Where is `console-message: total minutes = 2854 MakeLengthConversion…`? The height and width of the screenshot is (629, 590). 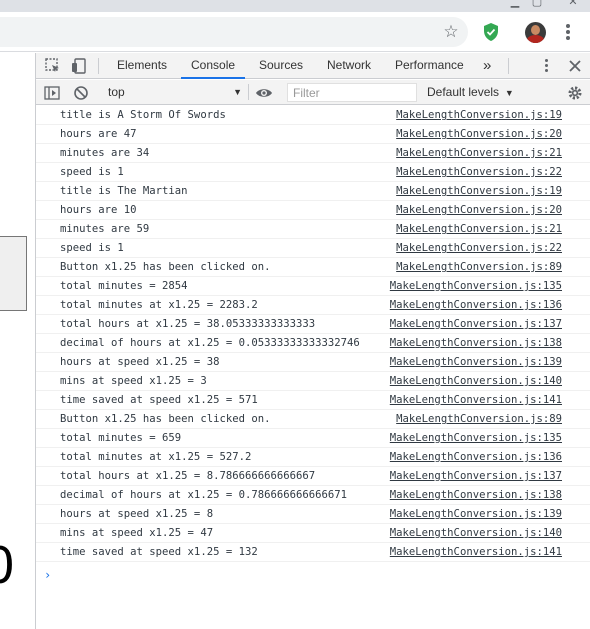 console-message: total minutes = 2854 MakeLengthConversion… is located at coordinates (313, 286).